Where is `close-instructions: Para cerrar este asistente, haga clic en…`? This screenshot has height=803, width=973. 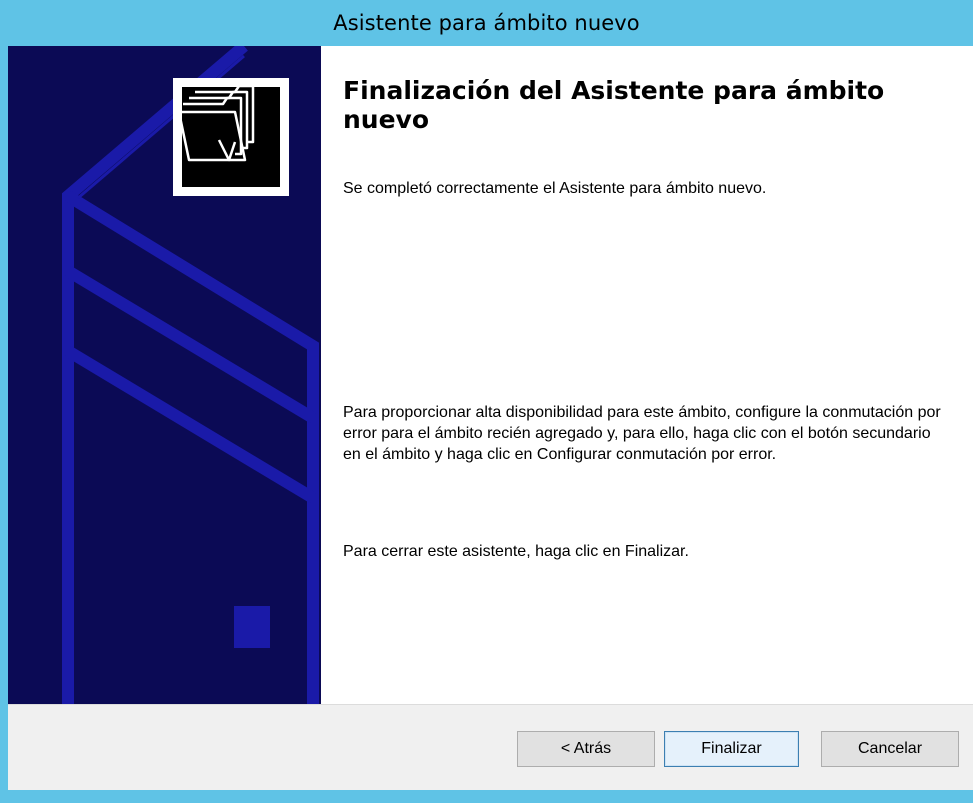 close-instructions: Para cerrar este asistente, haga clic en… is located at coordinates (516, 551).